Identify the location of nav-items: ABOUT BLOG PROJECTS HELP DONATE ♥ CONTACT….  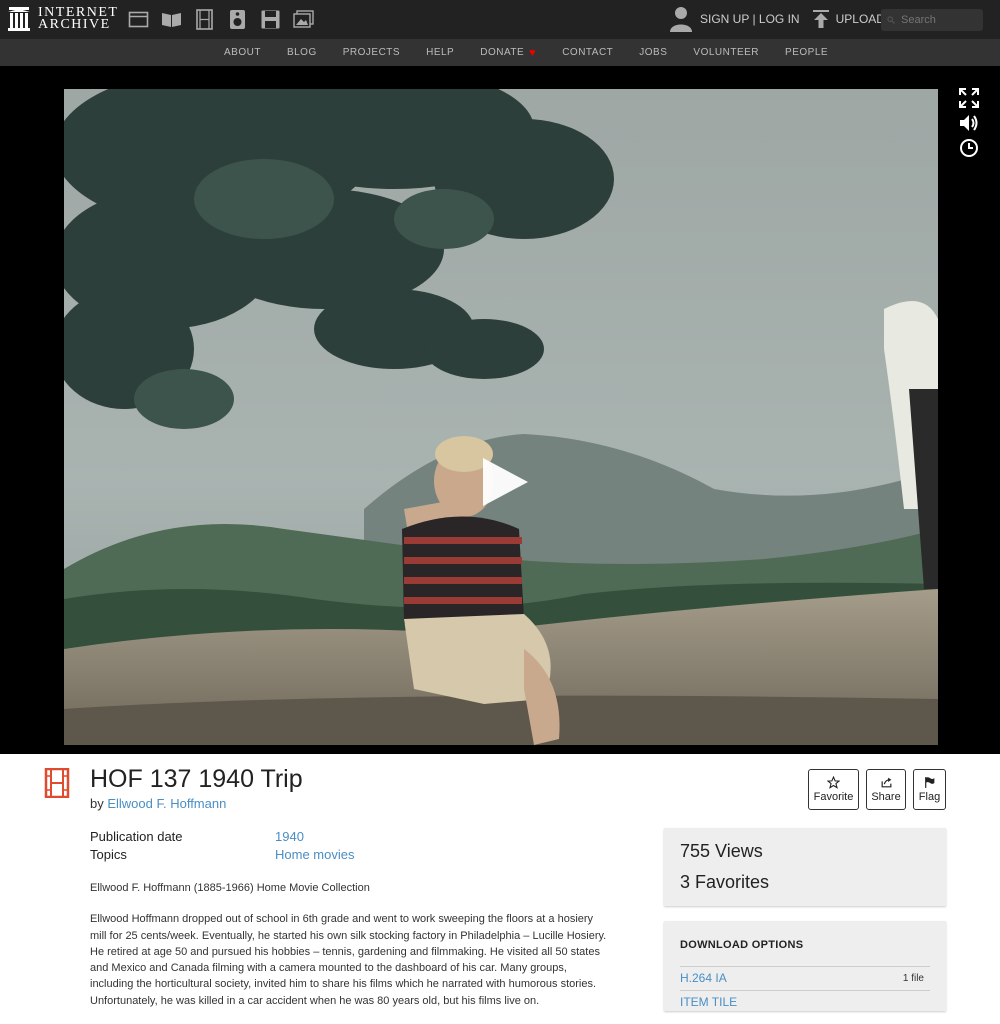
(539, 52).